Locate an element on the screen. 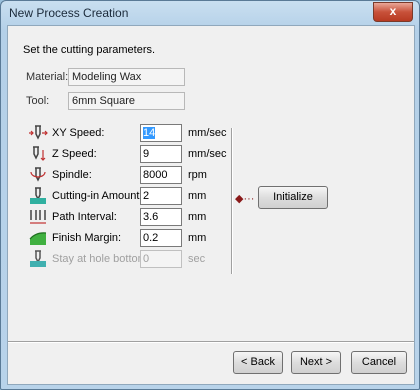 Image resolution: width=420 pixels, height=390 pixels. footer-divider is located at coordinates (211, 342).